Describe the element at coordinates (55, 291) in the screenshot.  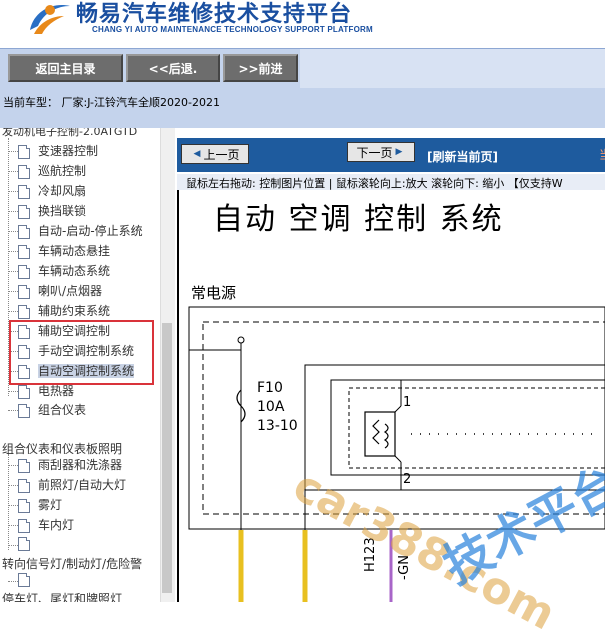
I see `tree-item: 喇叭/点烟器` at that location.